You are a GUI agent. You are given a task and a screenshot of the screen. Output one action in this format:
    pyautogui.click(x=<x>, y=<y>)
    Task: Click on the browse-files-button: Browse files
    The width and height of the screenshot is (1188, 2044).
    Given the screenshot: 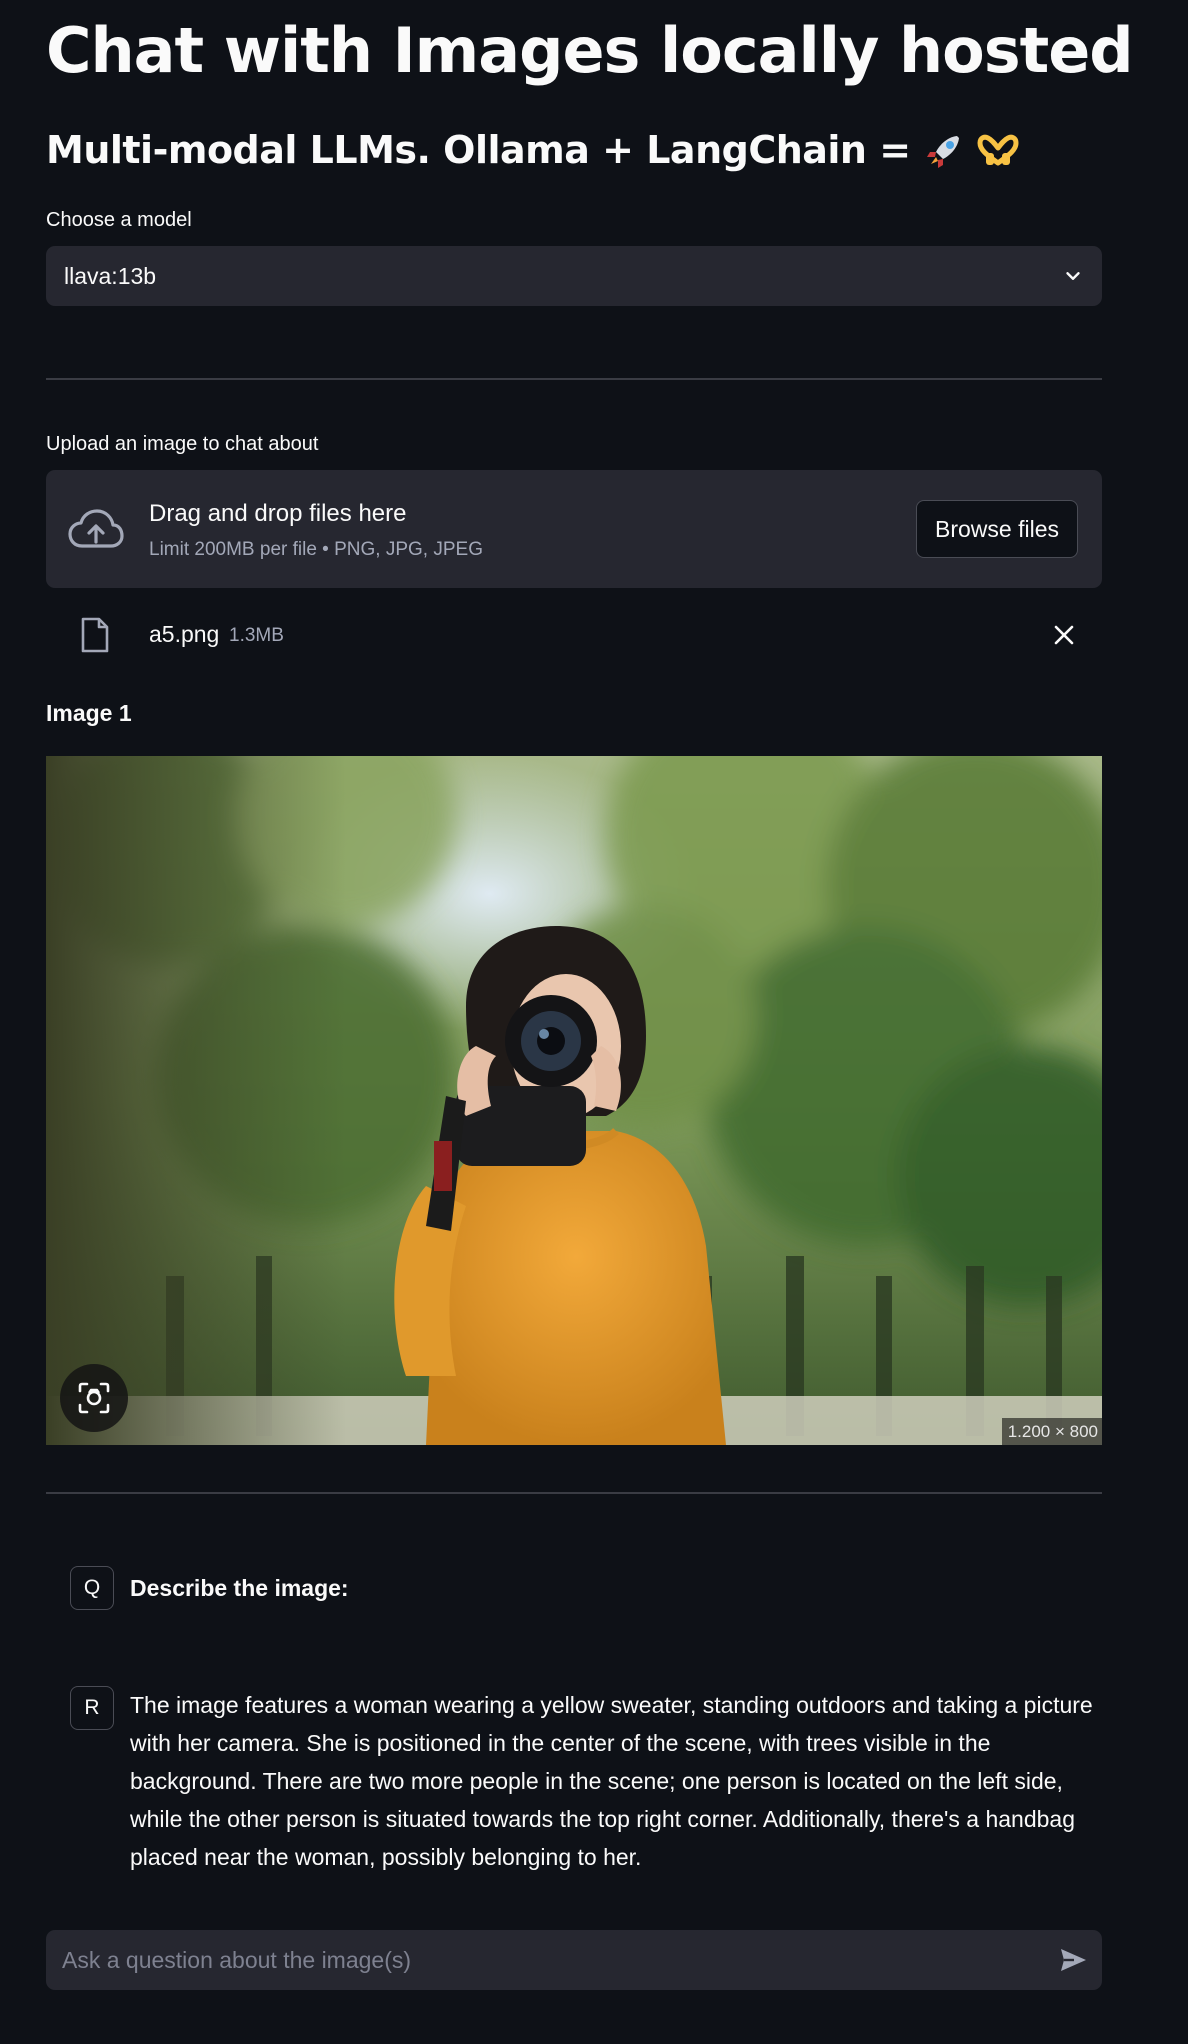 What is the action you would take?
    pyautogui.click(x=997, y=529)
    